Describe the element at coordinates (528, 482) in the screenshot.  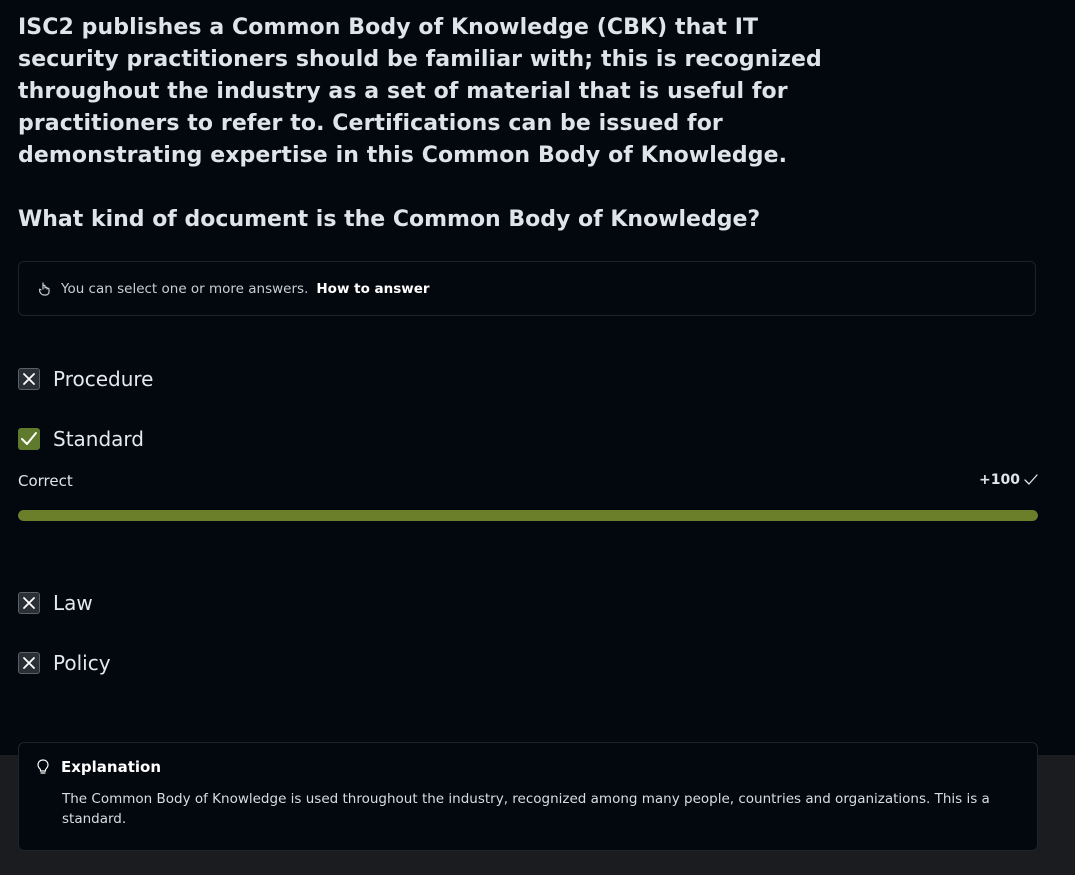
I see `result-row: Correct +100` at that location.